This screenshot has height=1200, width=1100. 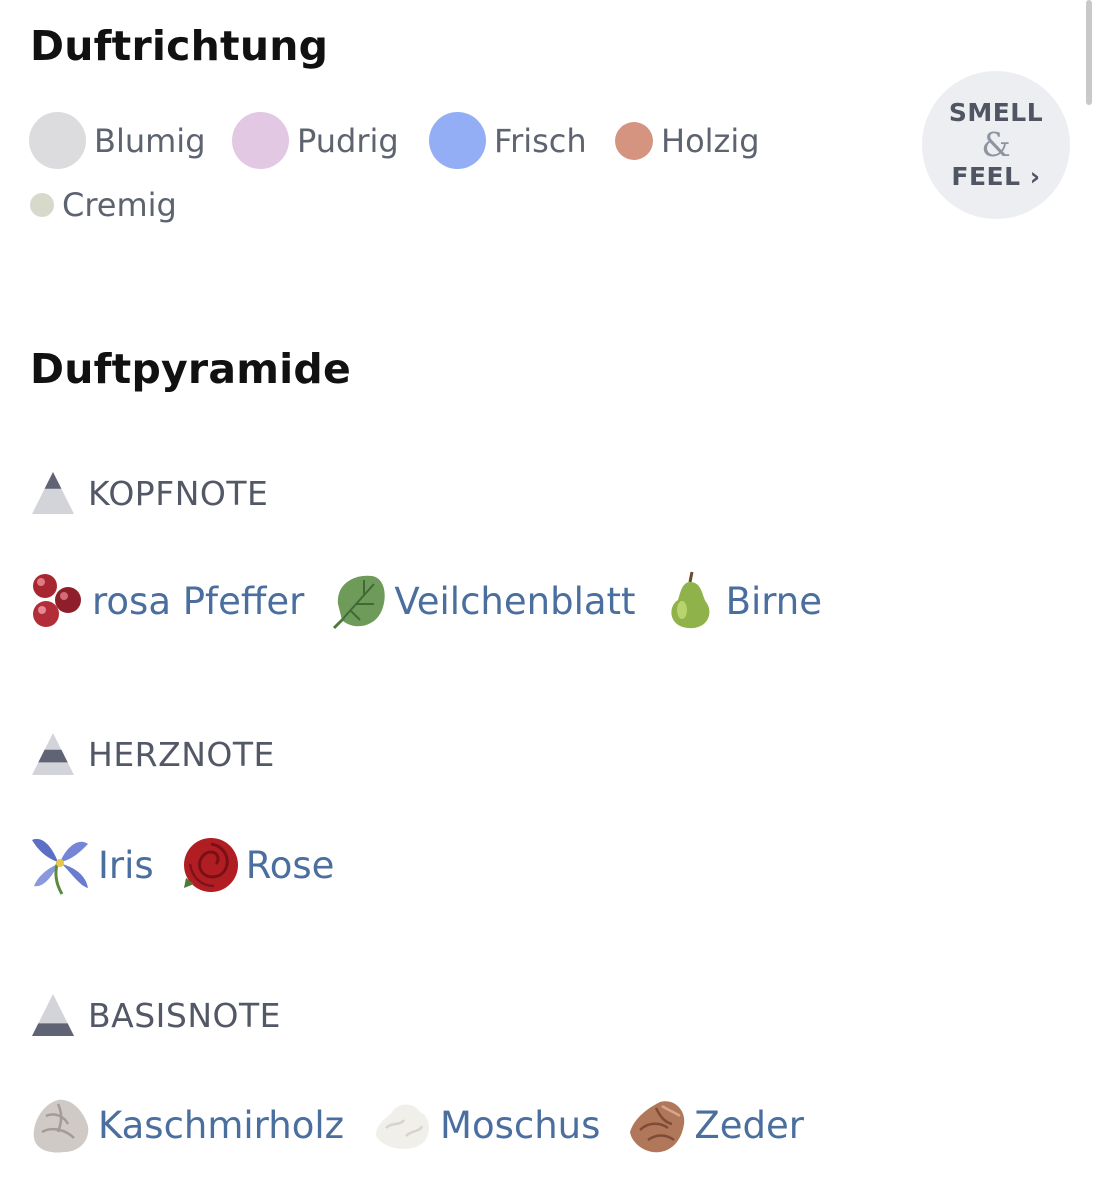 I want to click on violet-leaf-icon, so click(x=359, y=602).